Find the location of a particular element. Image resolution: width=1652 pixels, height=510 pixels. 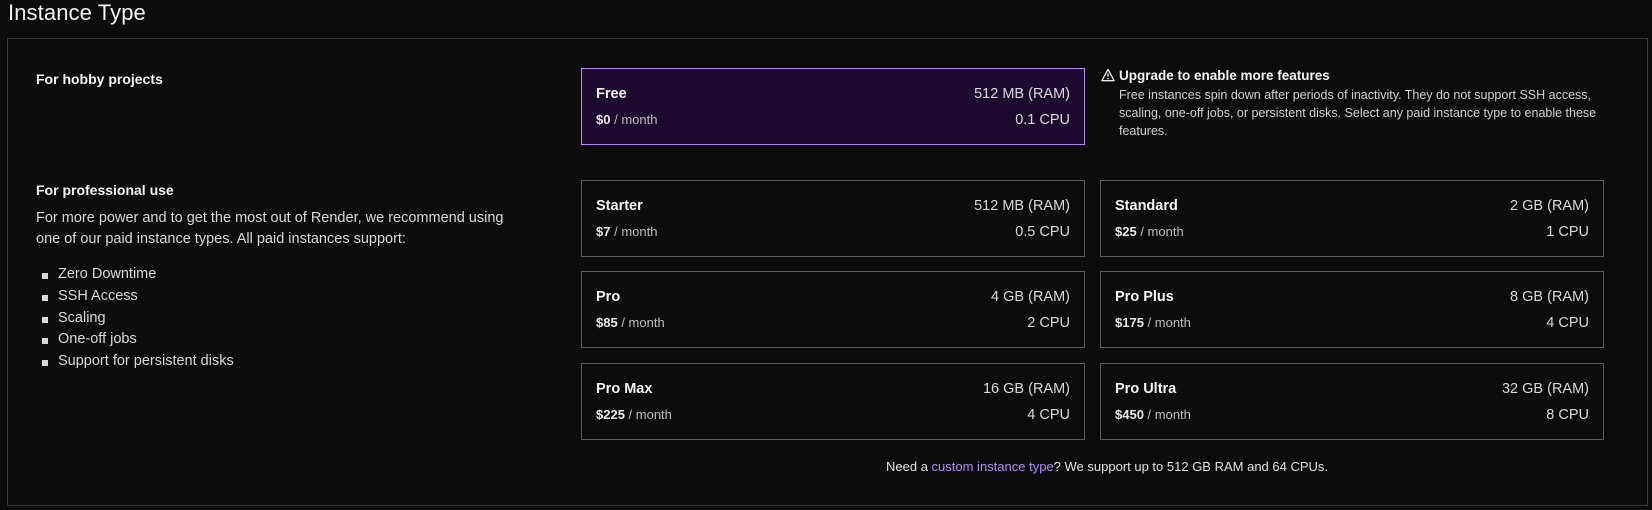

instance-name: Pro is located at coordinates (608, 297).